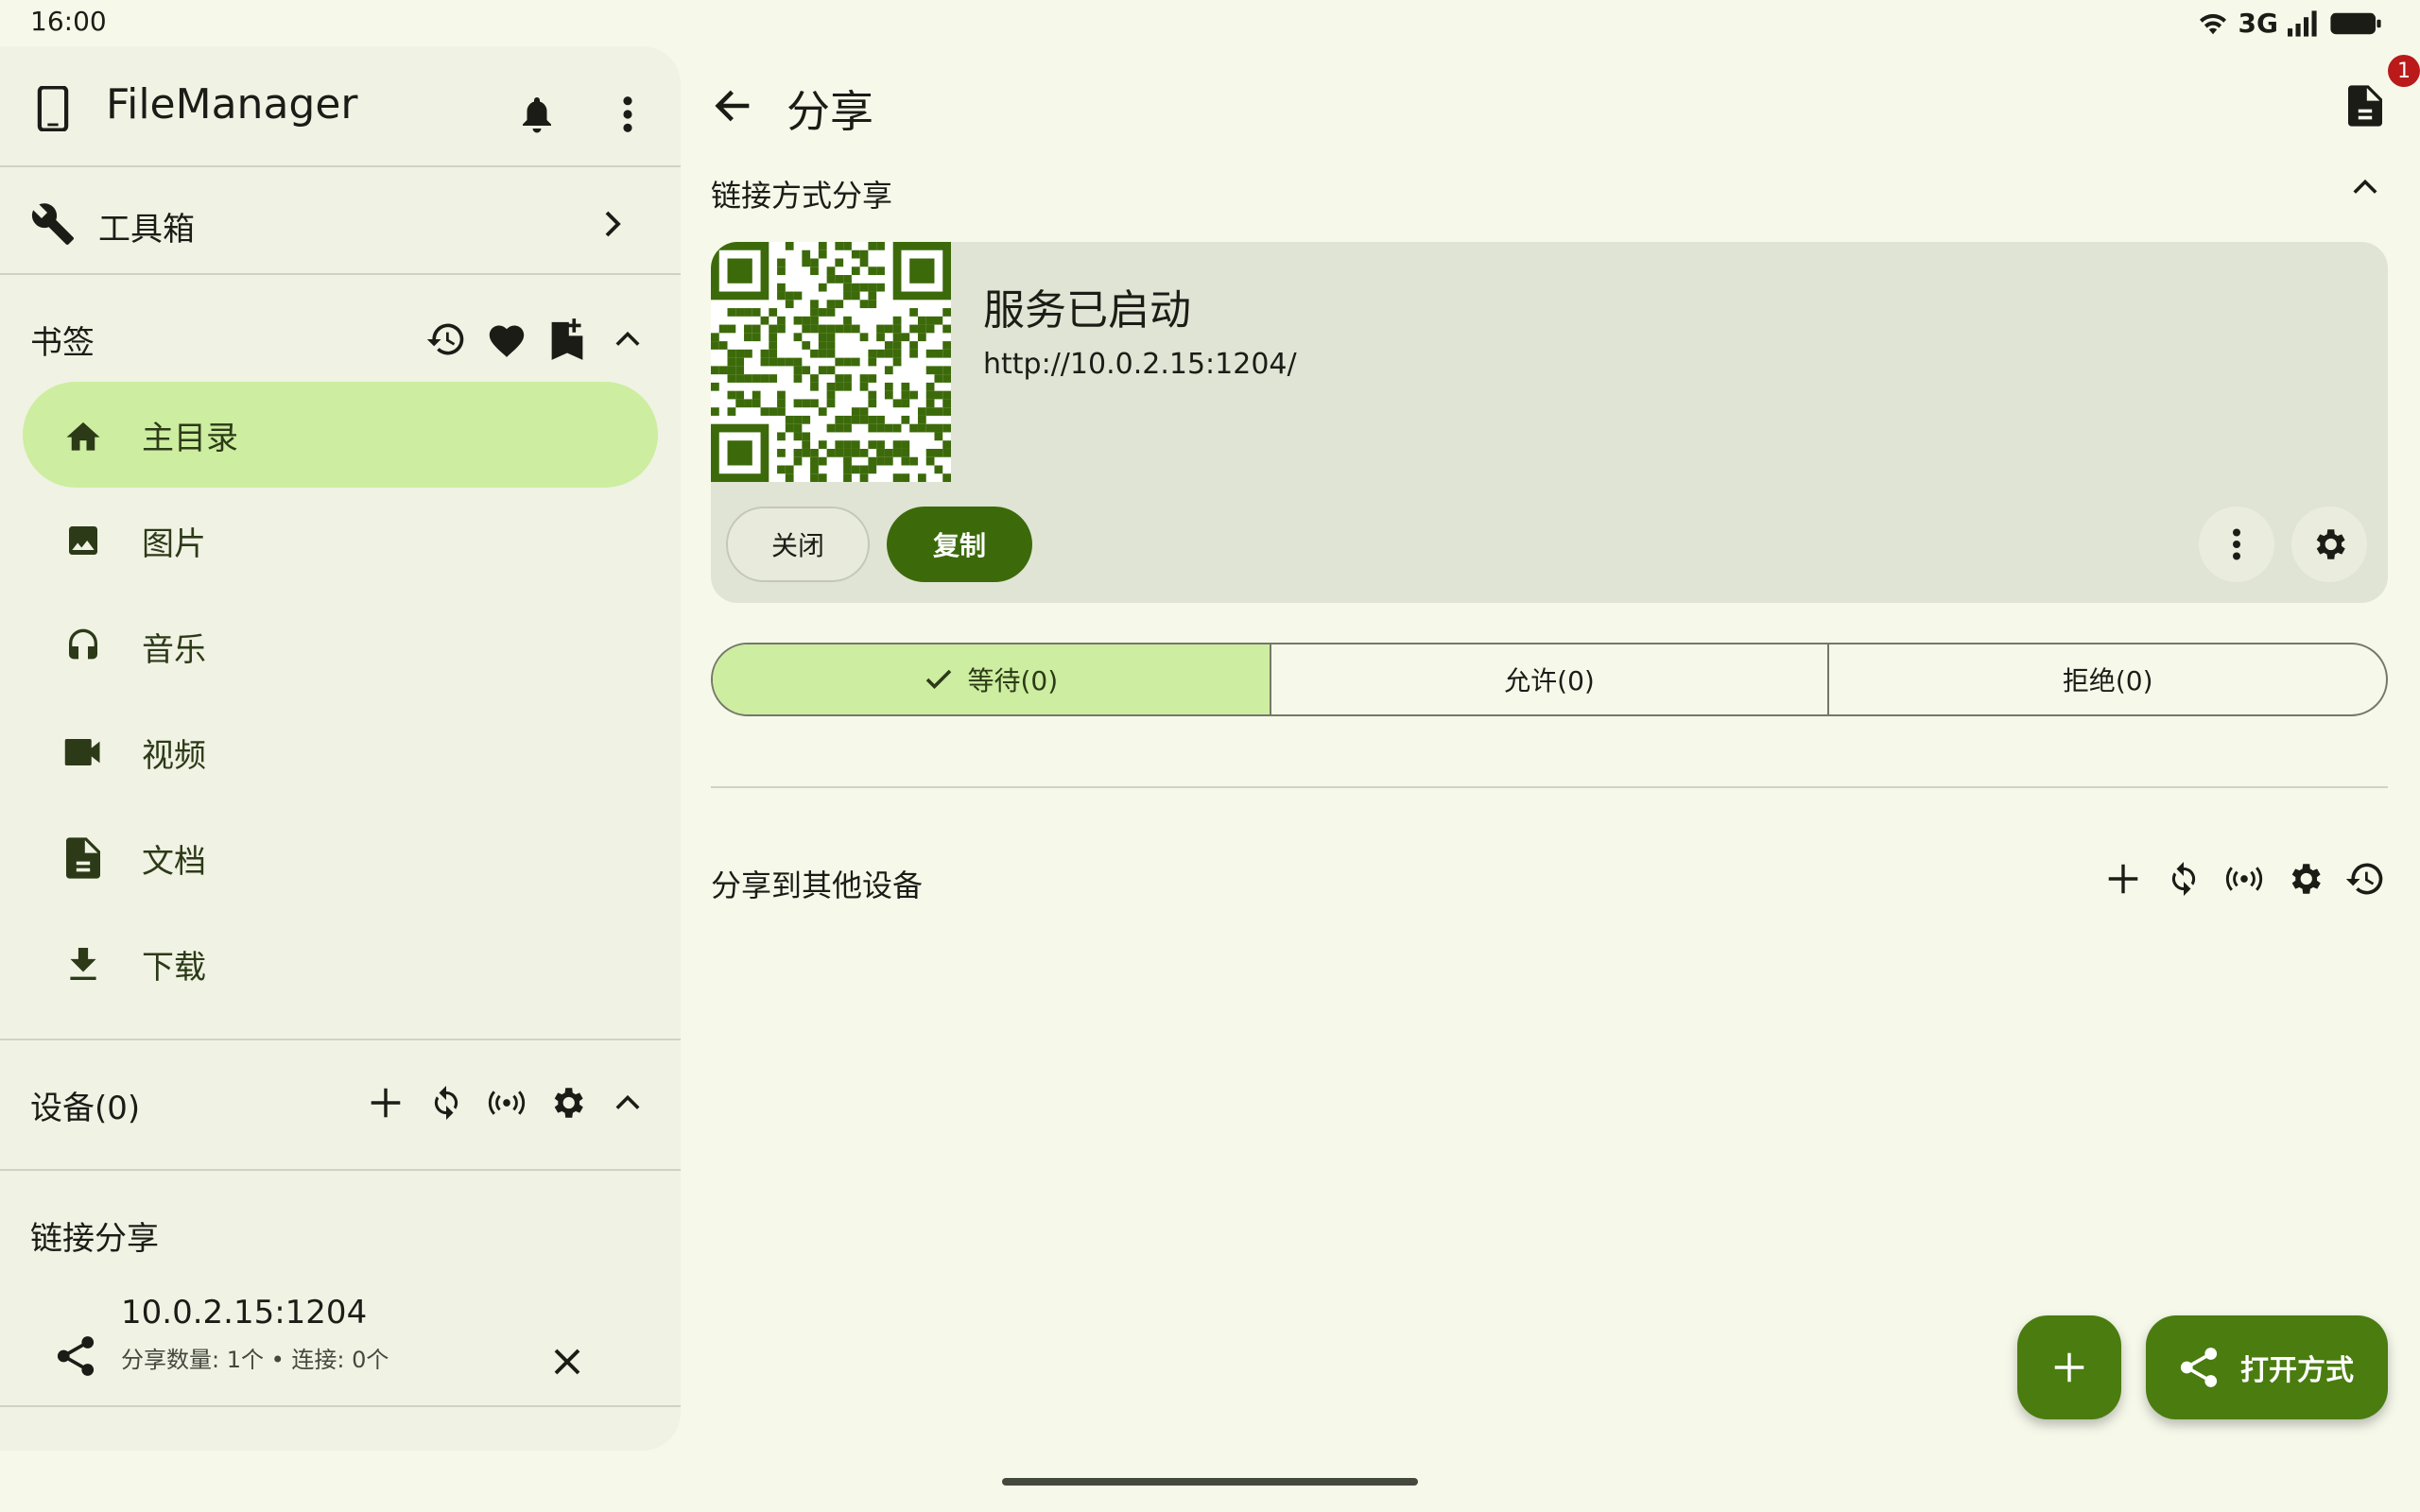  Describe the element at coordinates (83, 540) in the screenshot. I see `image-icon` at that location.